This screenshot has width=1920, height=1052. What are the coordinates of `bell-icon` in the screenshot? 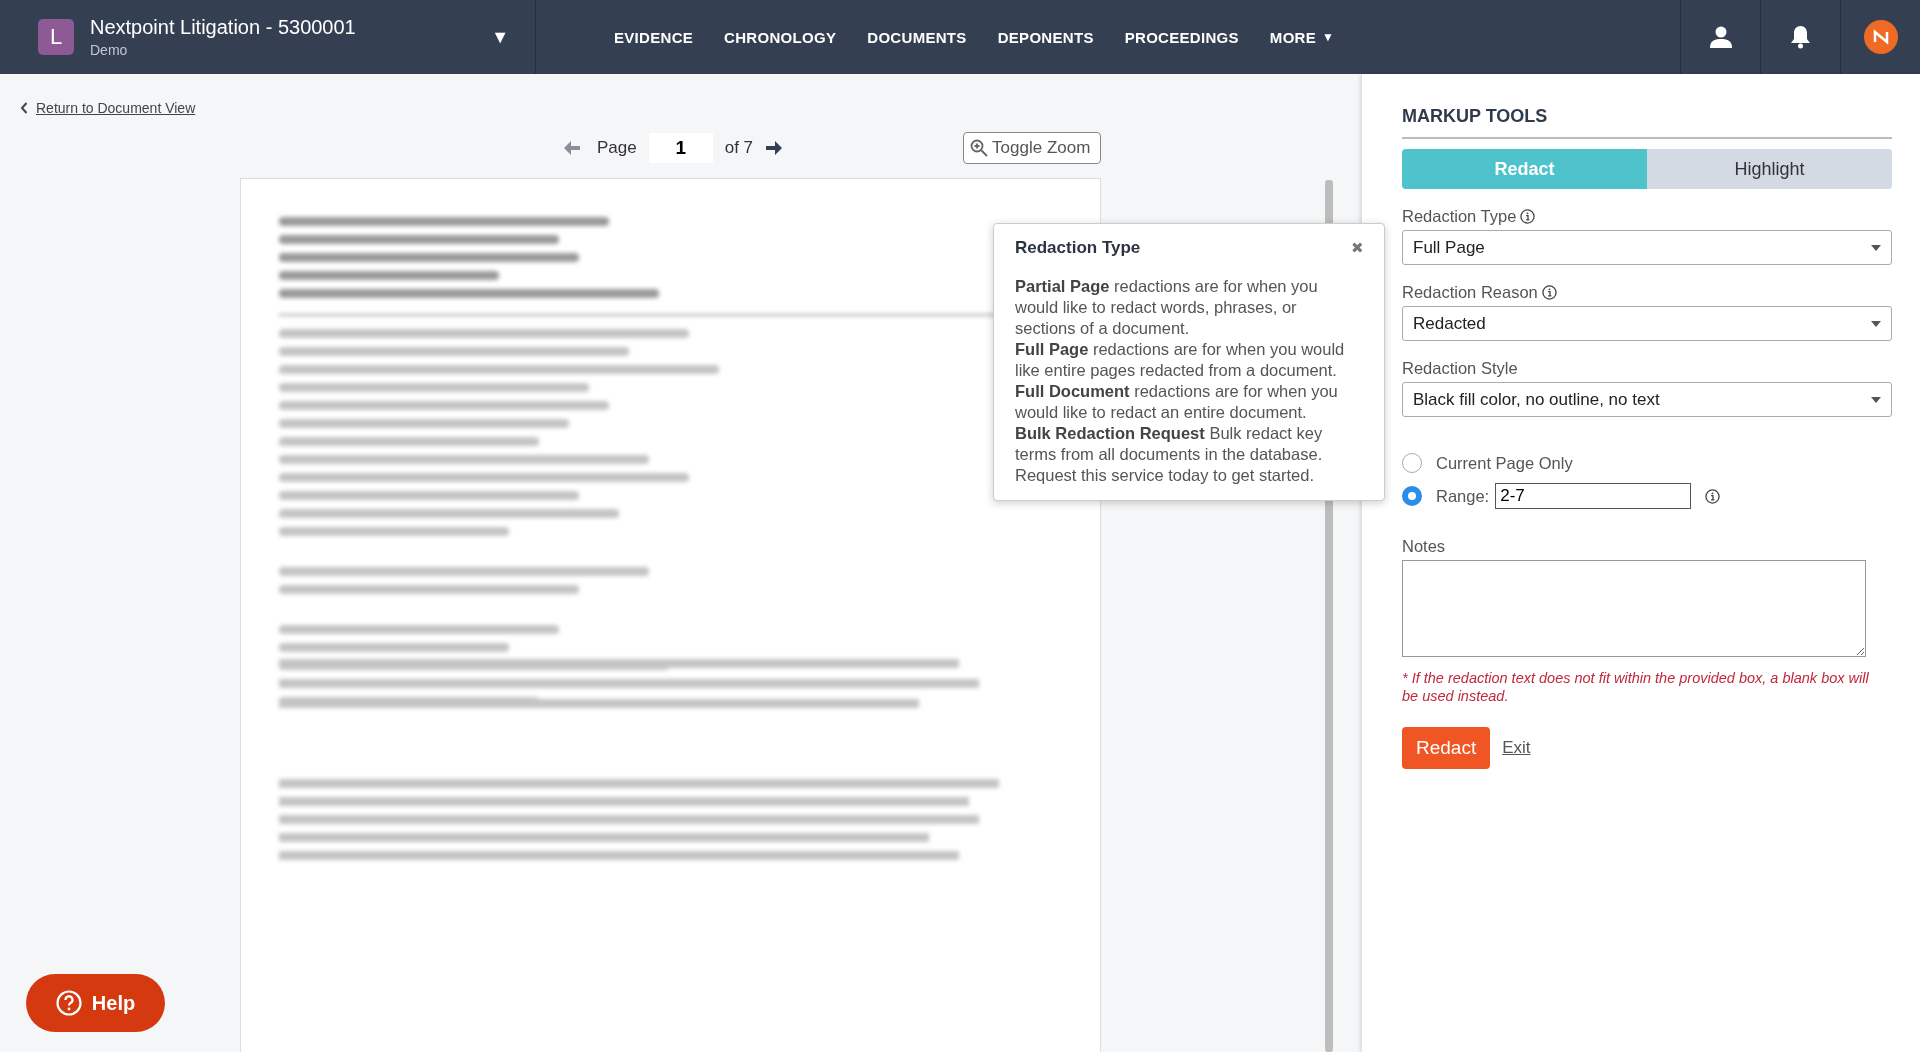 It's located at (1800, 37).